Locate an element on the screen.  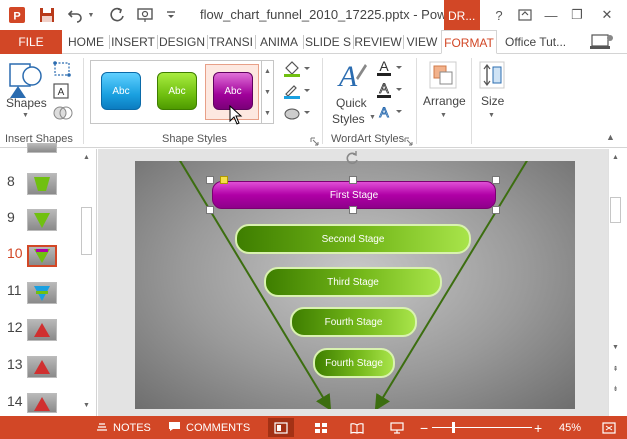
tab-home: HOME is located at coordinates (86, 42).